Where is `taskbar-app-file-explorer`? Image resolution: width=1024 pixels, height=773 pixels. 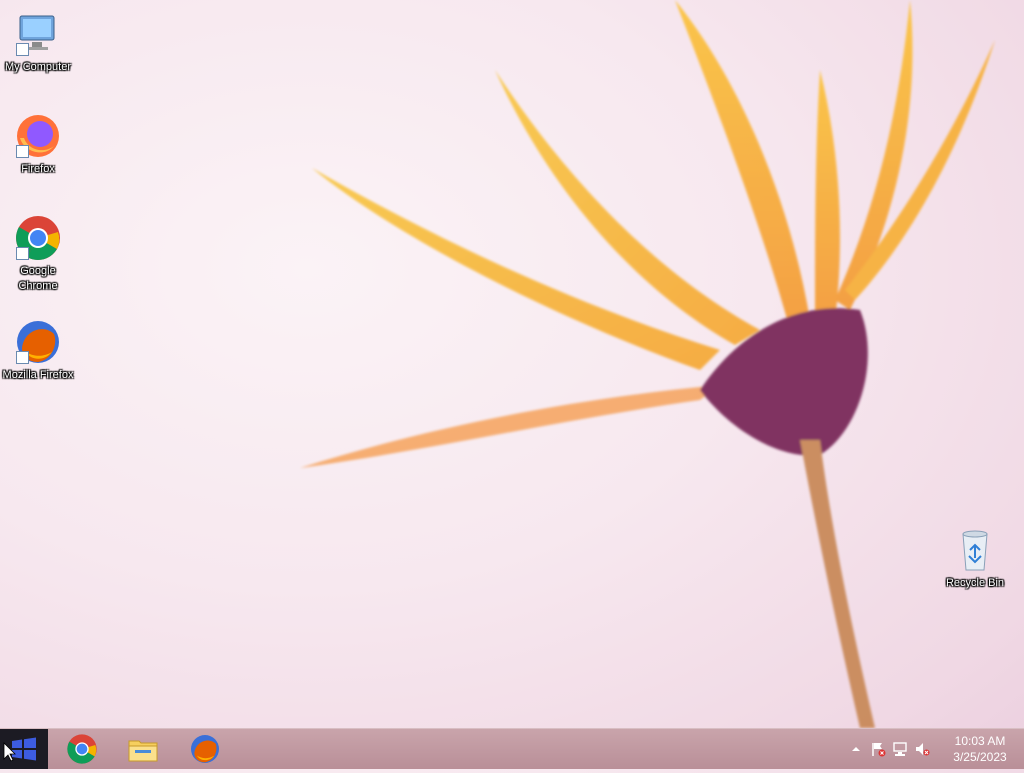 taskbar-app-file-explorer is located at coordinates (143, 749).